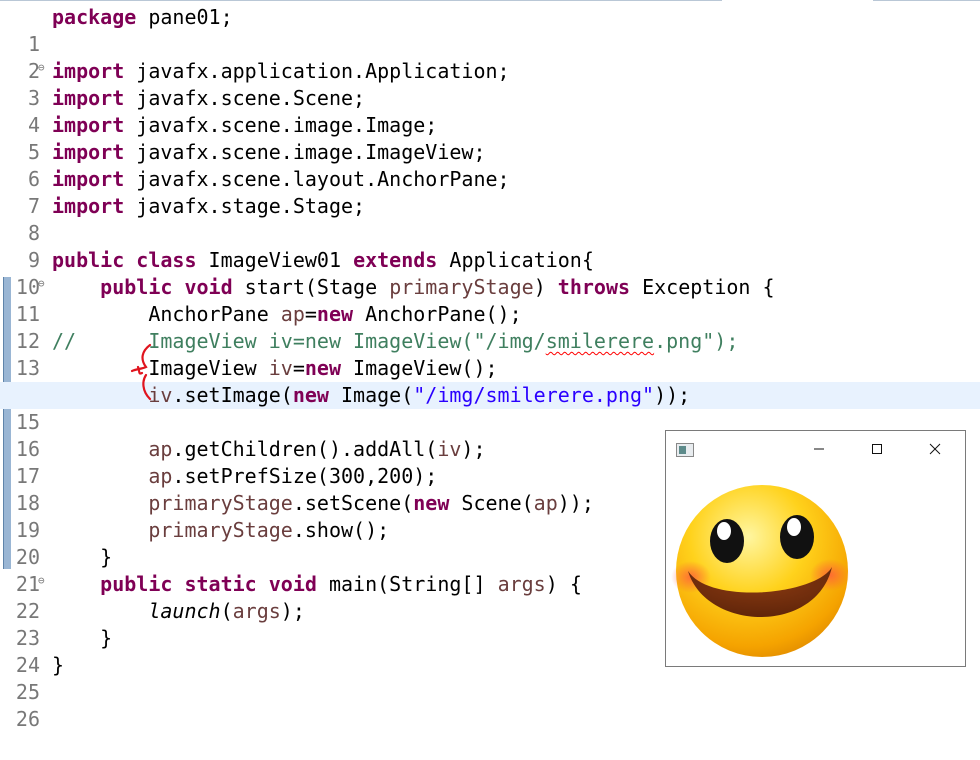 The width and height of the screenshot is (980, 760). Describe the element at coordinates (490, 192) in the screenshot. I see `code-line: 7 import javafx.scene.layout.AnchorPane;` at that location.